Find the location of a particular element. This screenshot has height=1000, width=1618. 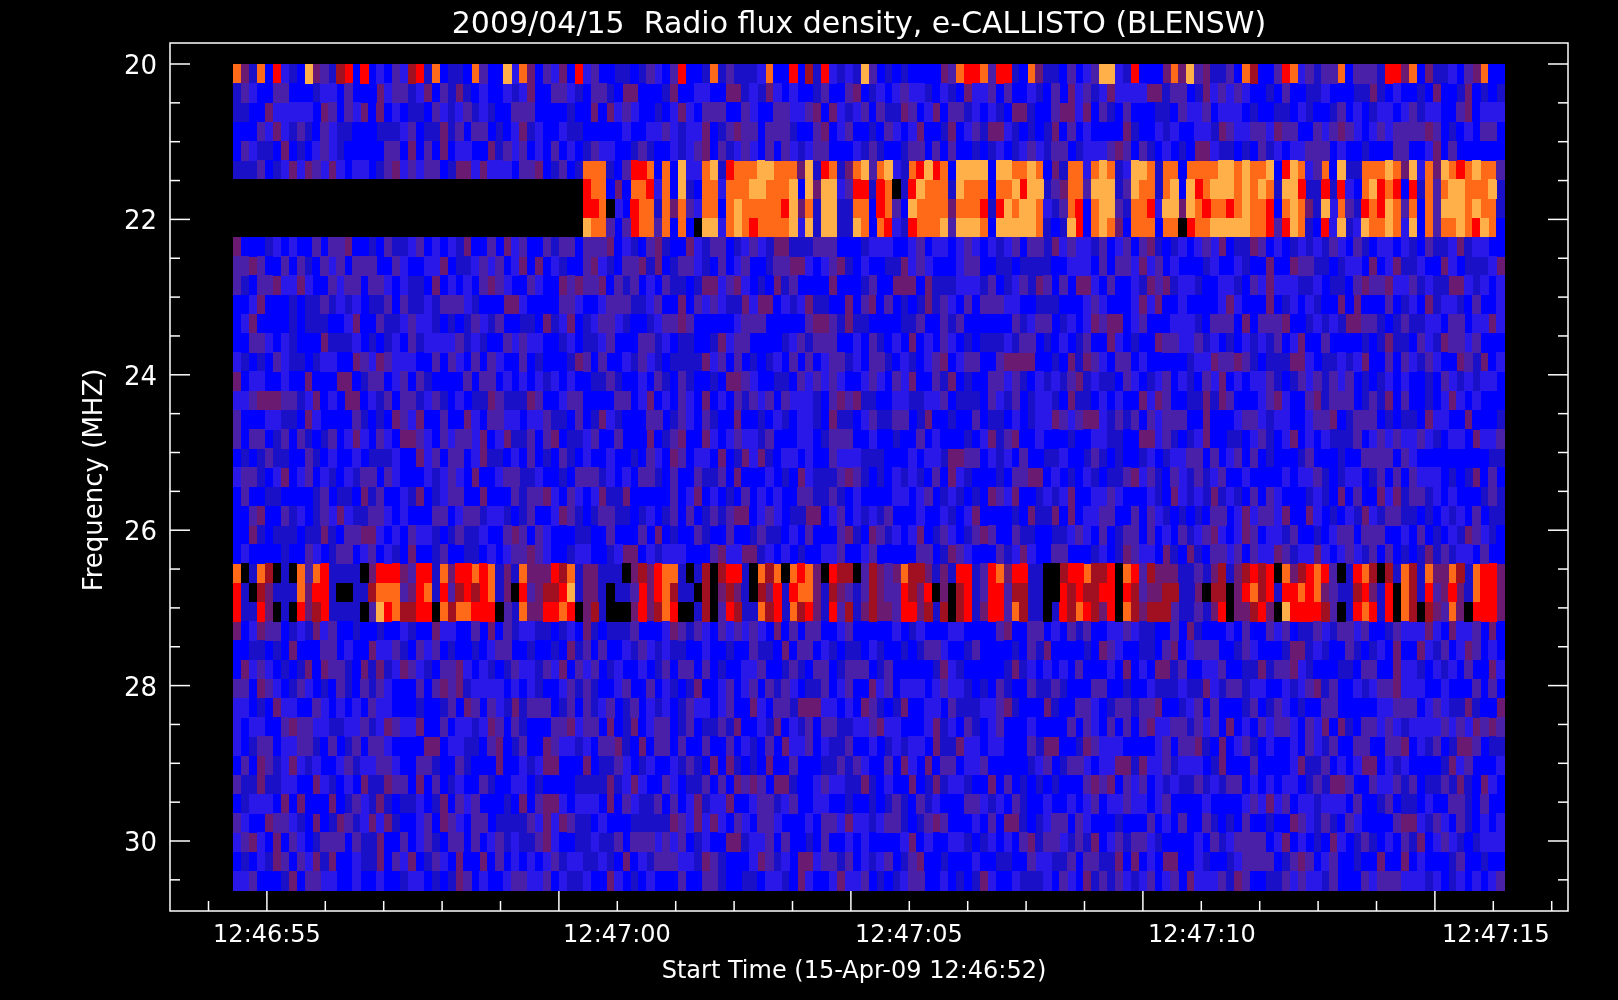

y-tick-label: 20 is located at coordinates (140, 65).